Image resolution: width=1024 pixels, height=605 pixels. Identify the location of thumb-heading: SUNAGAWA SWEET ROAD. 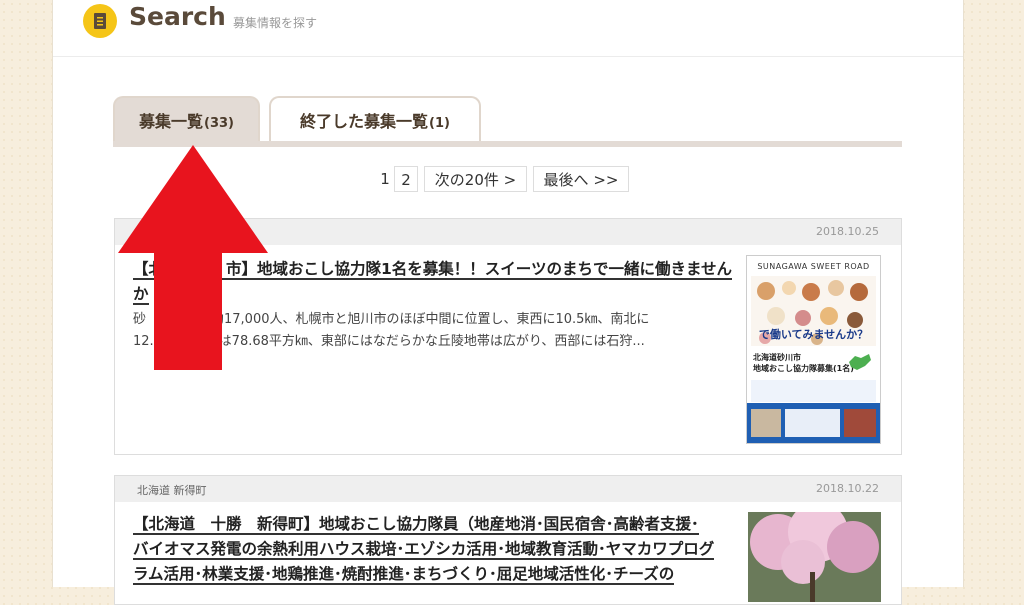
(813, 266).